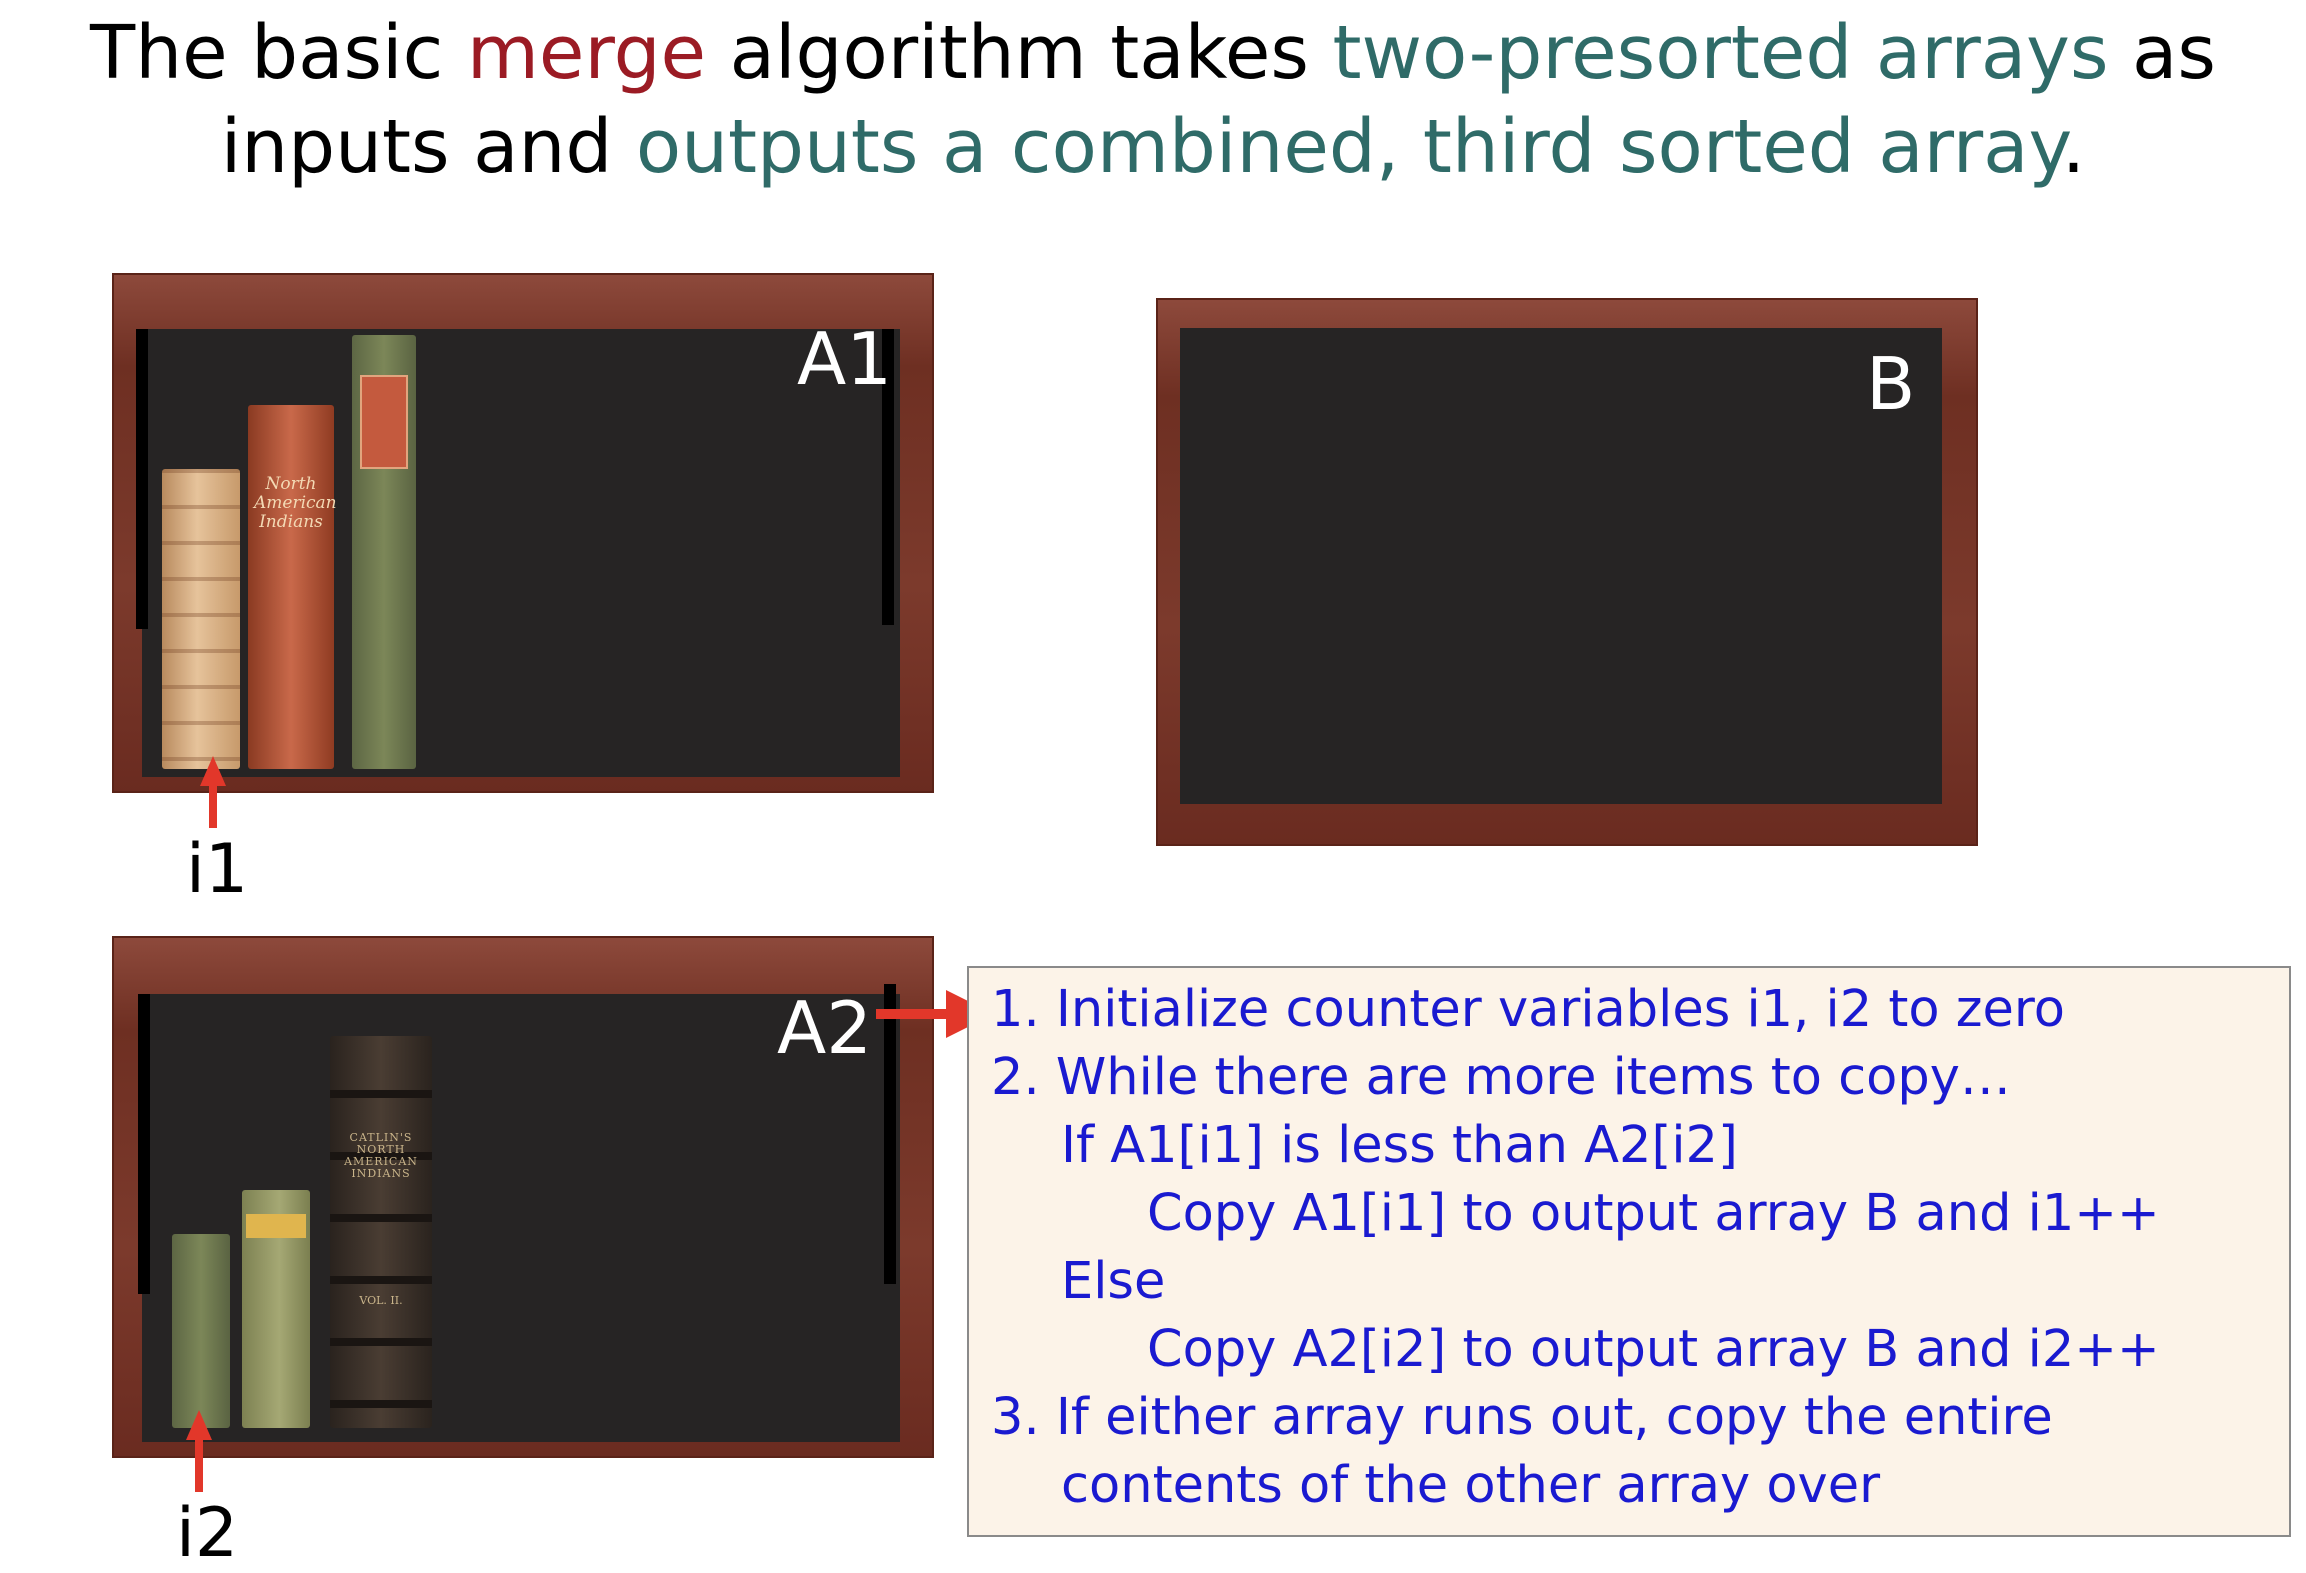  What do you see at coordinates (1653, 1349) in the screenshot?
I see `algorithm-step: Copy A2[i2] to output array B and i2++` at bounding box center [1653, 1349].